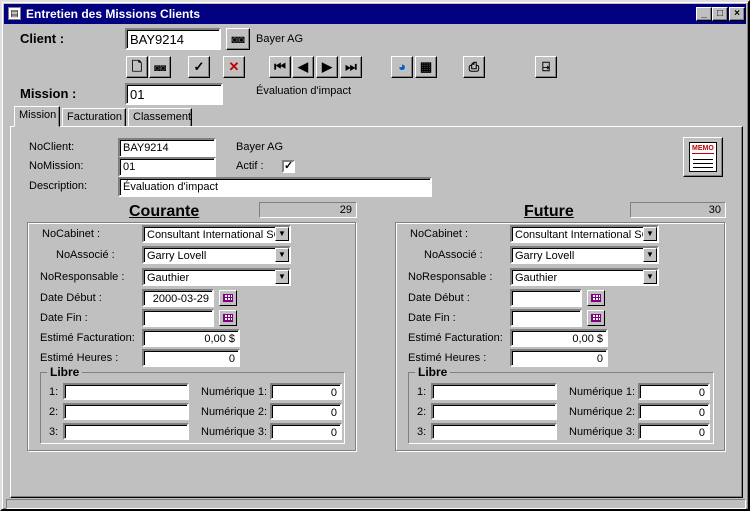  What do you see at coordinates (674, 411) in the screenshot?
I see `future-numerique-input-2: 0` at bounding box center [674, 411].